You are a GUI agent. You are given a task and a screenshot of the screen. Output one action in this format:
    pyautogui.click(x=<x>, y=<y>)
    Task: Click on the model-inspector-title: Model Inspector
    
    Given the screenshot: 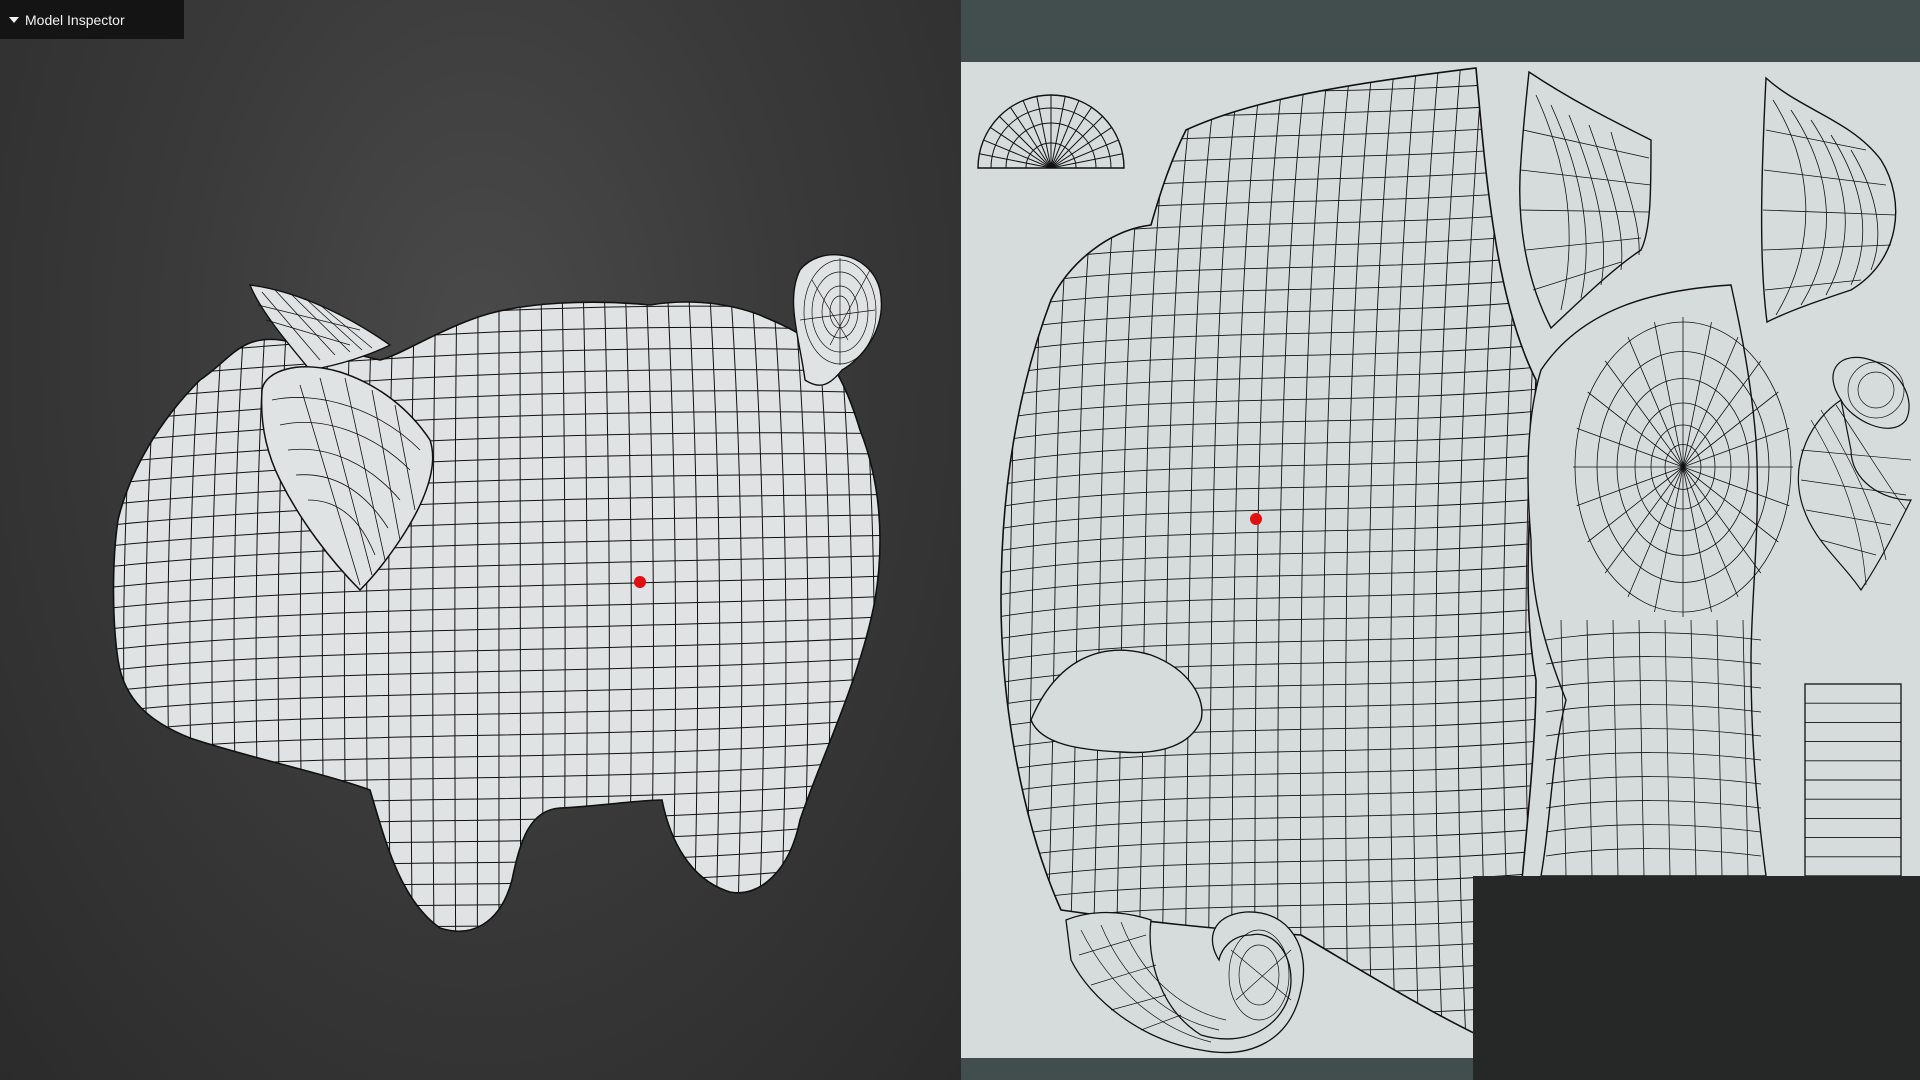 What is the action you would take?
    pyautogui.click(x=75, y=19)
    